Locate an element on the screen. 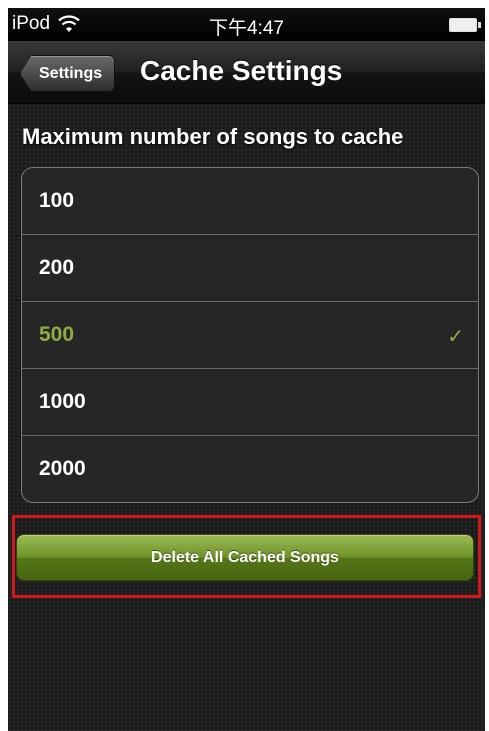  option-row-2000: 2000 is located at coordinates (250, 469).